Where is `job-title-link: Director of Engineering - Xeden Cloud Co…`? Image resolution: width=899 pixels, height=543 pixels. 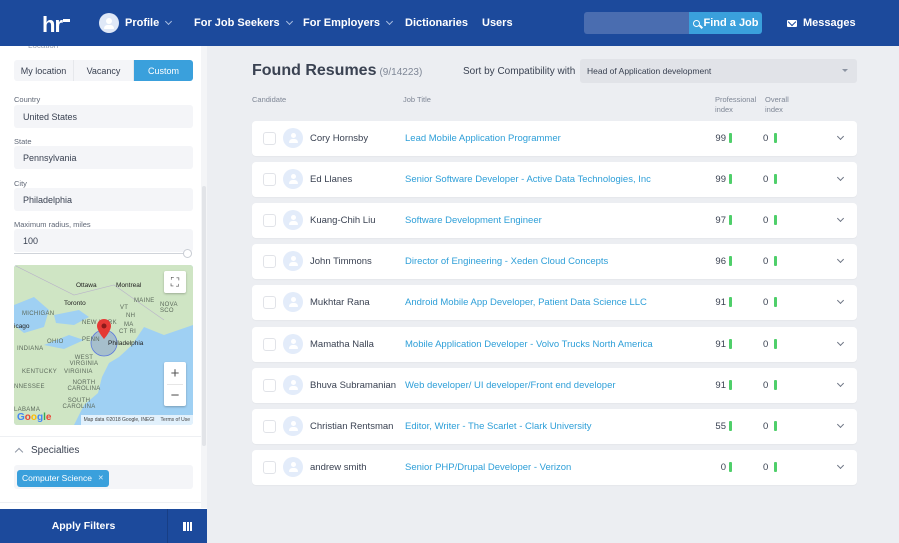 job-title-link: Director of Engineering - Xeden Cloud Co… is located at coordinates (506, 261).